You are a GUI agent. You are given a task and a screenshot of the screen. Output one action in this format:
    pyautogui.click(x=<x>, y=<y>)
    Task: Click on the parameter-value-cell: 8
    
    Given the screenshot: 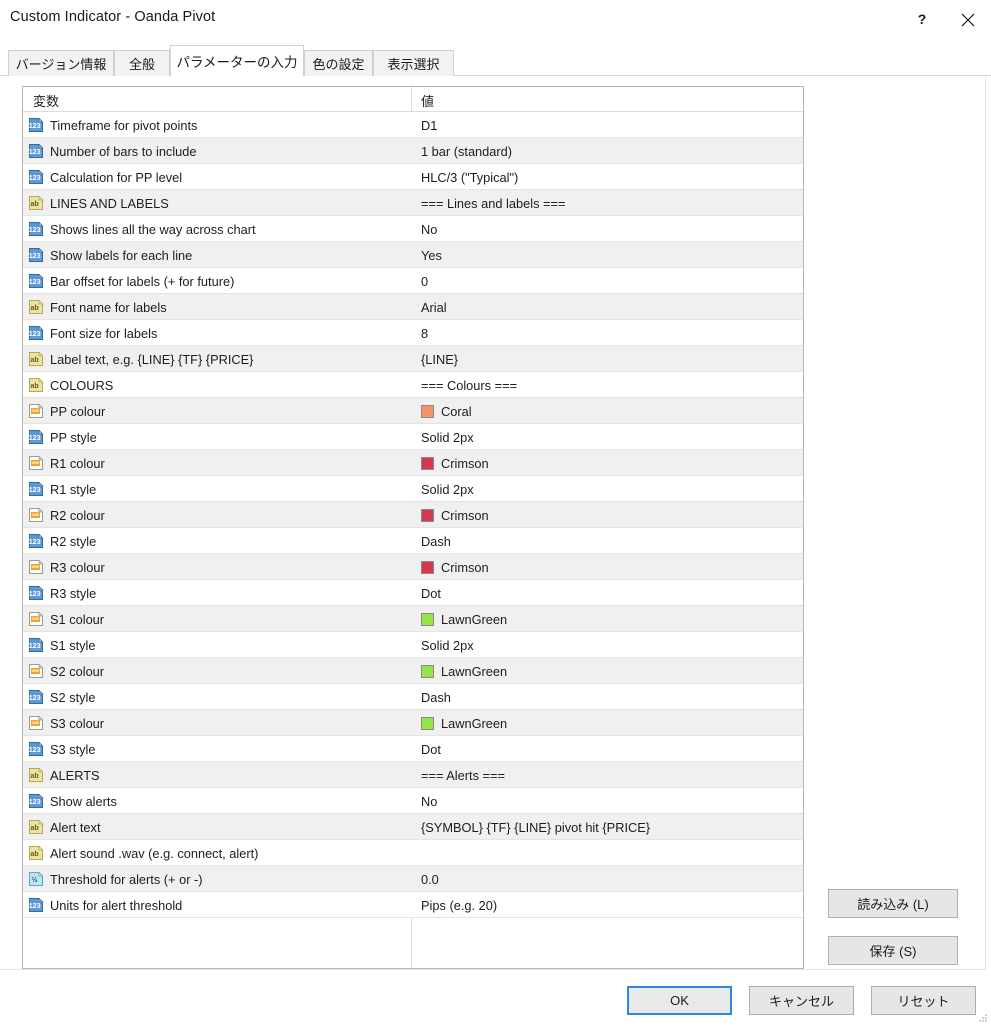 What is the action you would take?
    pyautogui.click(x=608, y=333)
    